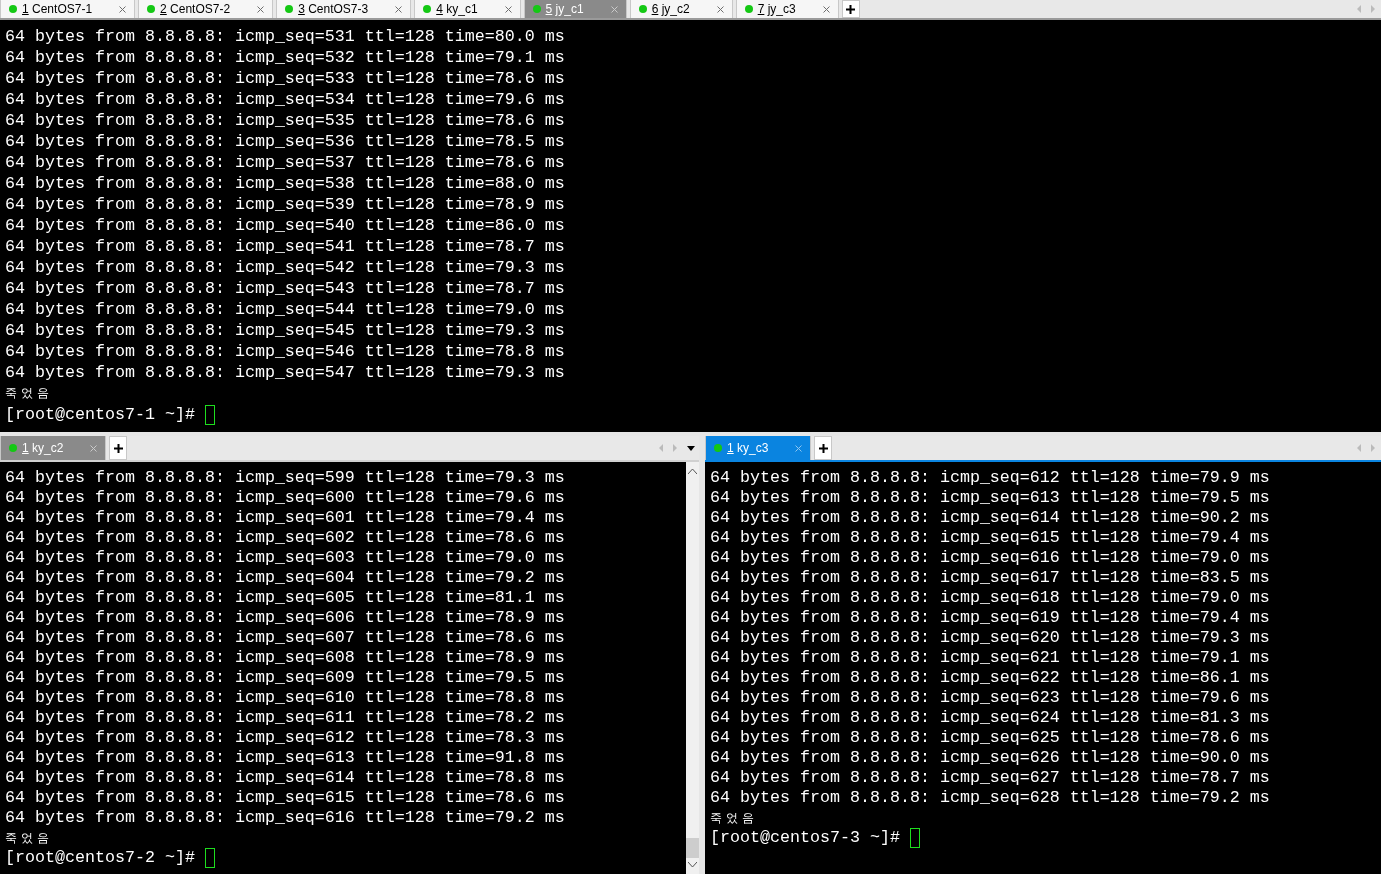  Describe the element at coordinates (787, 9) in the screenshot. I see `session-tab: 7 jy_c3` at that location.